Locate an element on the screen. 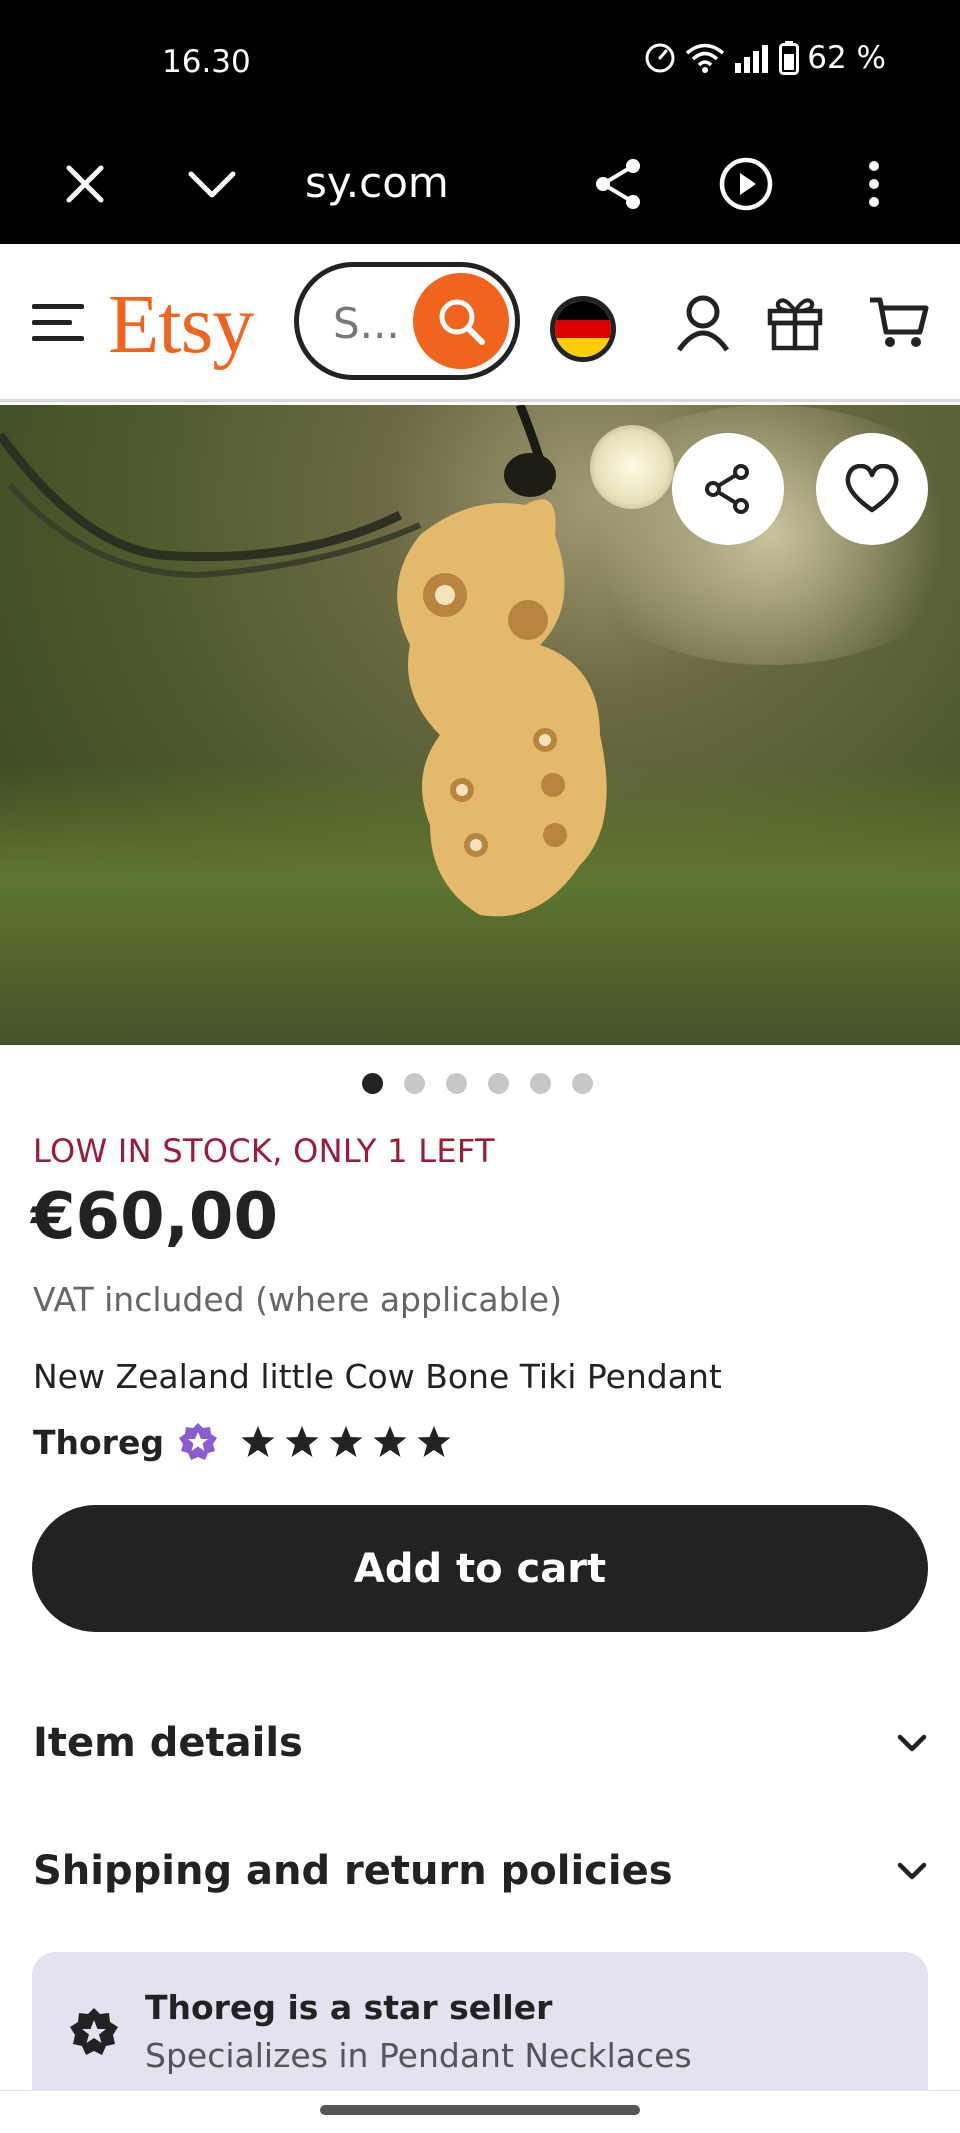 Image resolution: width=960 pixels, height=2133 pixels. shipping-label: Shipping and return policies is located at coordinates (353, 1871).